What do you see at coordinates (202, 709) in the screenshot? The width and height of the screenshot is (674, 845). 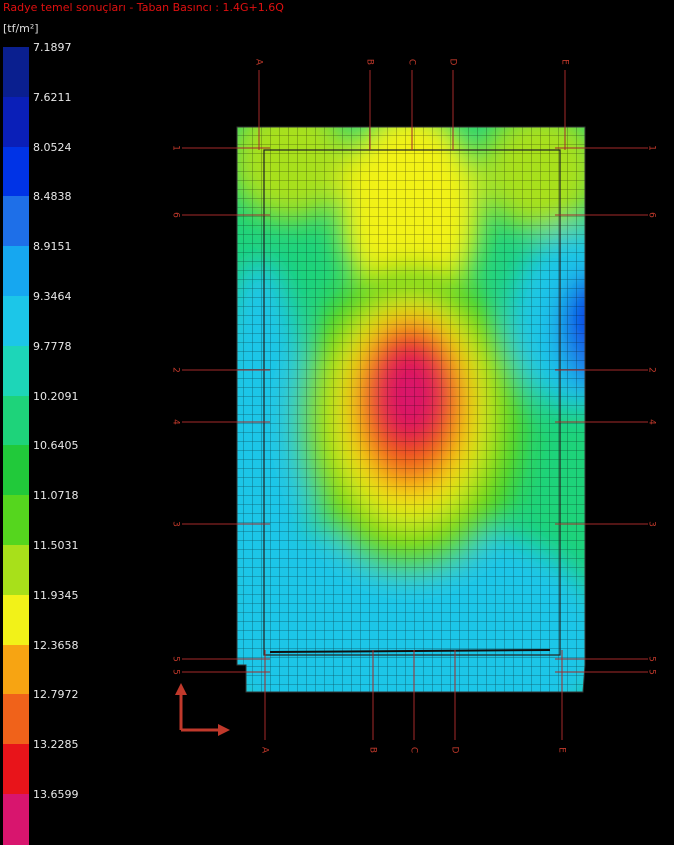 I see `axis-orientation-icon` at bounding box center [202, 709].